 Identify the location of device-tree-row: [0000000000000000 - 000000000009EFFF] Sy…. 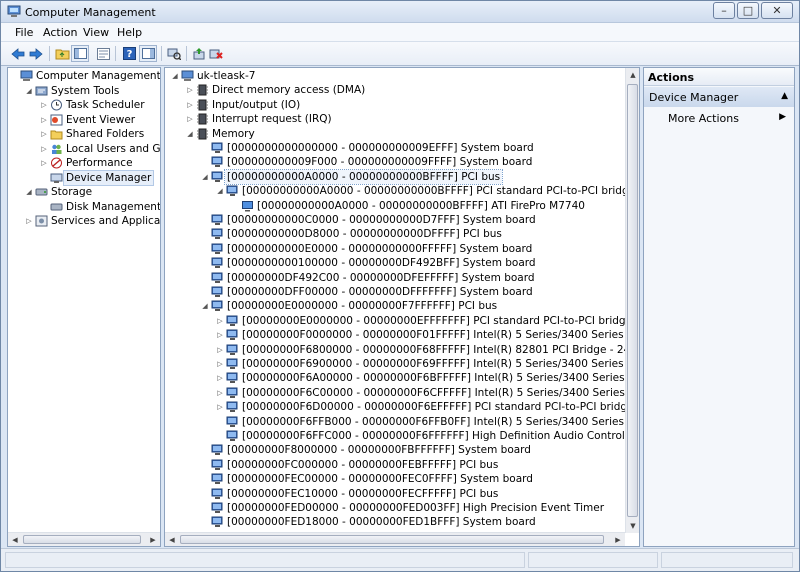
(402, 148).